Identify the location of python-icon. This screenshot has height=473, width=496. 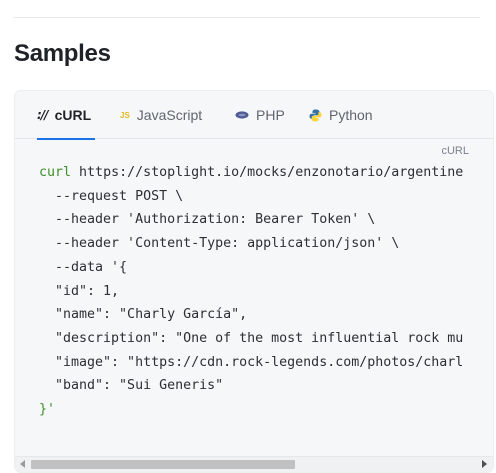
(315, 115).